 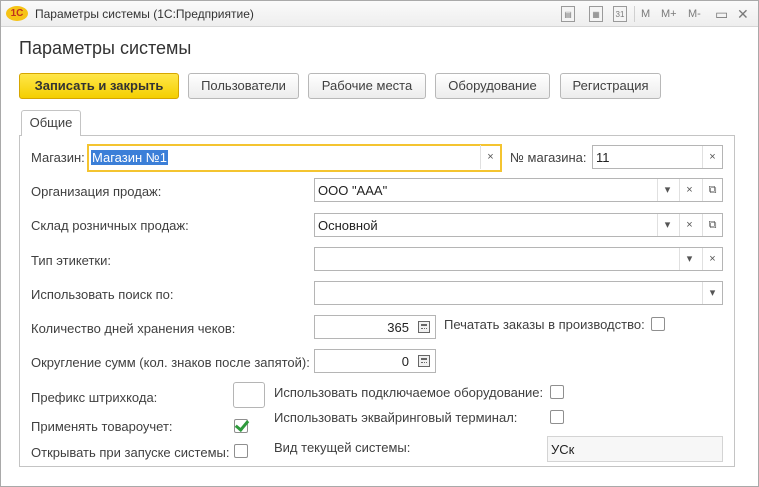 What do you see at coordinates (405, 361) in the screenshot?
I see `rounding-value: 0` at bounding box center [405, 361].